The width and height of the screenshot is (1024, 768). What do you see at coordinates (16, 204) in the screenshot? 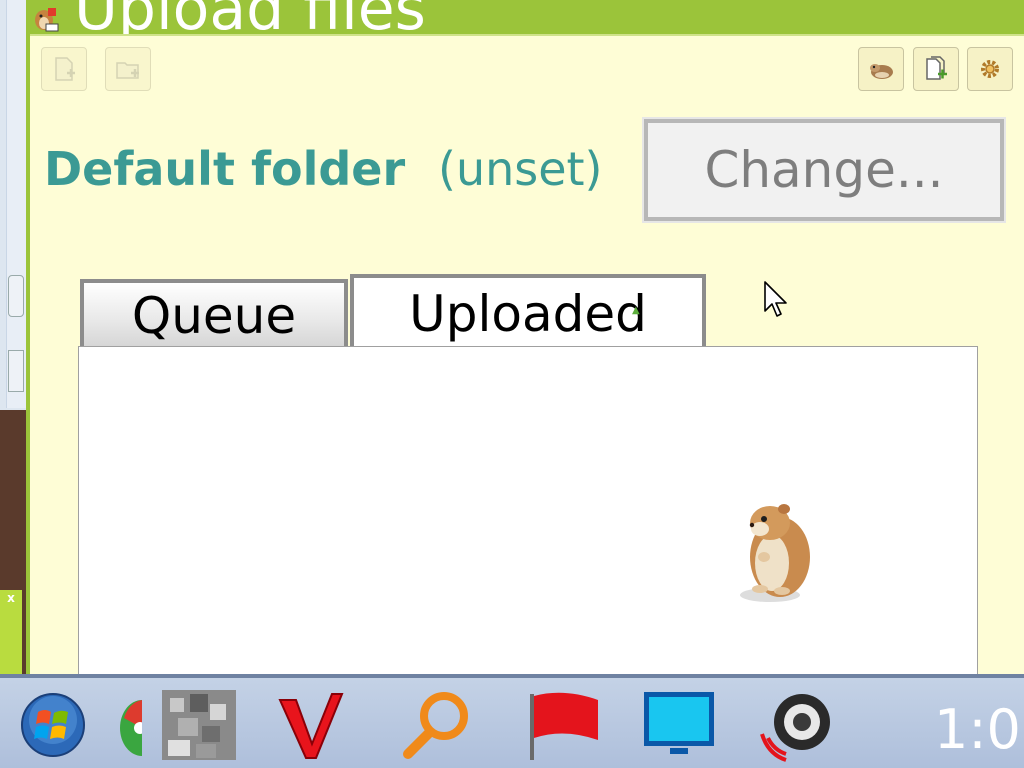
I see `background-window-edge` at bounding box center [16, 204].